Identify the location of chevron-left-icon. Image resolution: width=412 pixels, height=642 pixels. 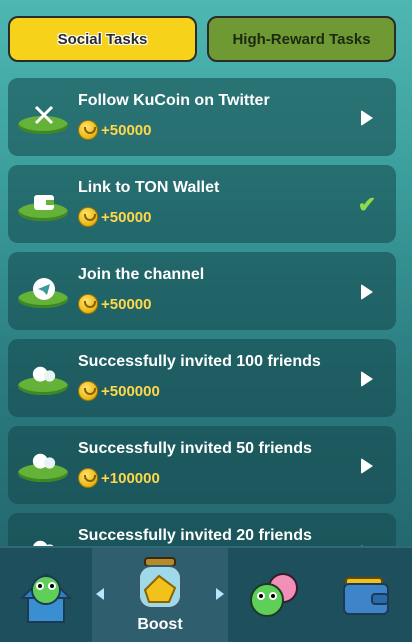
(100, 594).